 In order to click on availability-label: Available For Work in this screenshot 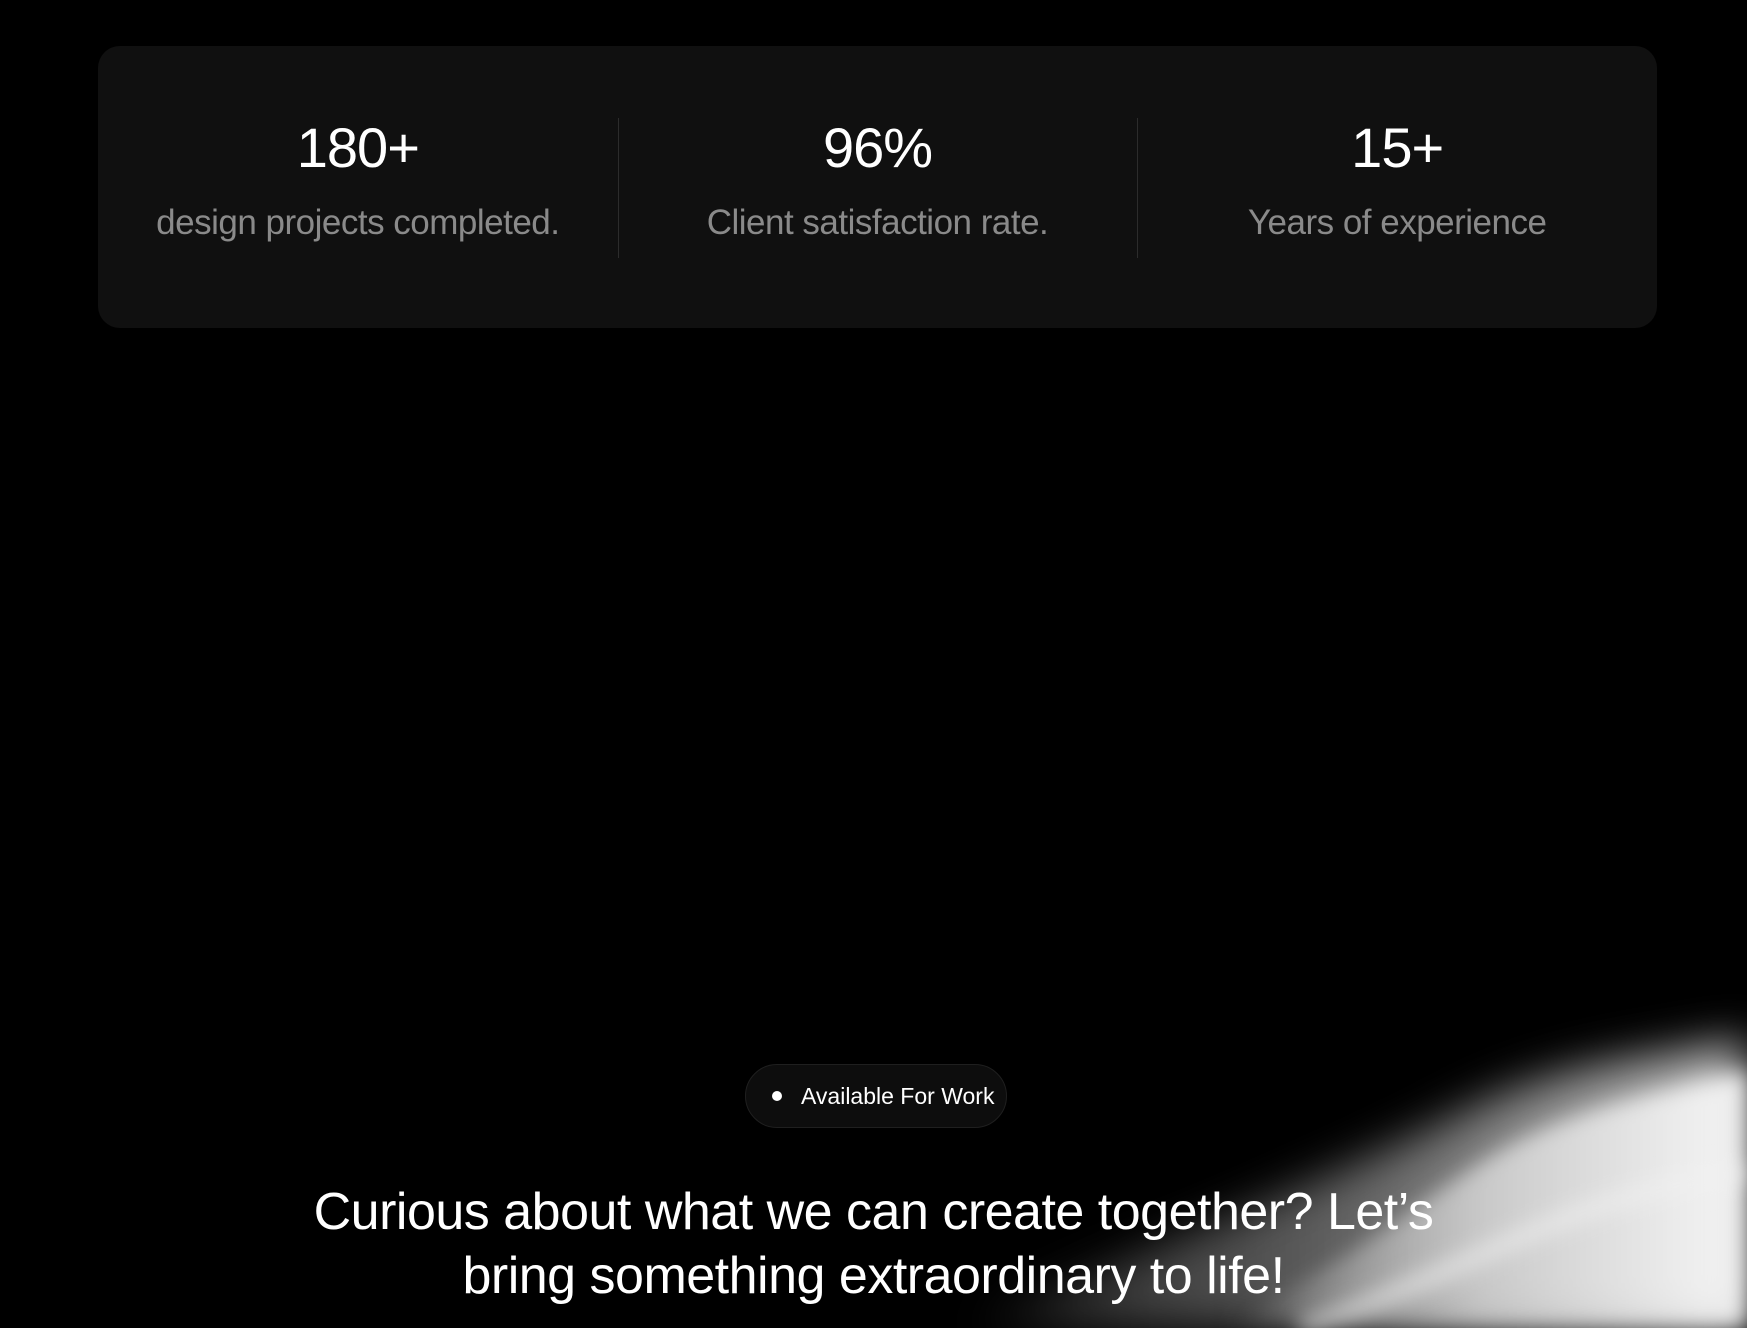, I will do `click(898, 1095)`.